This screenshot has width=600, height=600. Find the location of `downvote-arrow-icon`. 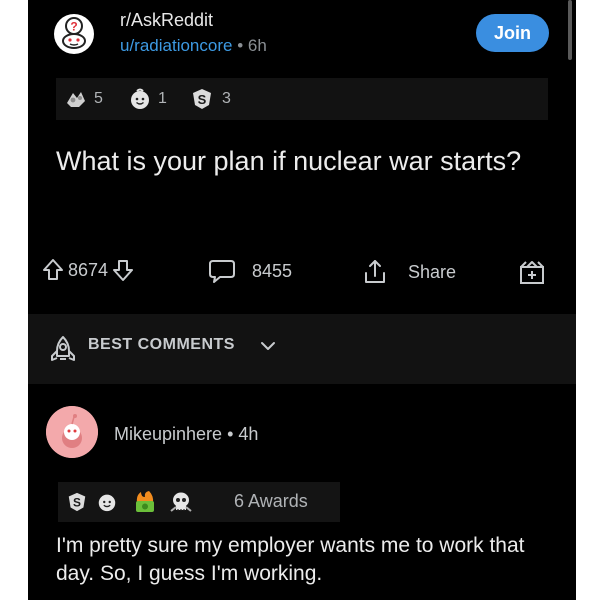

downvote-arrow-icon is located at coordinates (123, 270).